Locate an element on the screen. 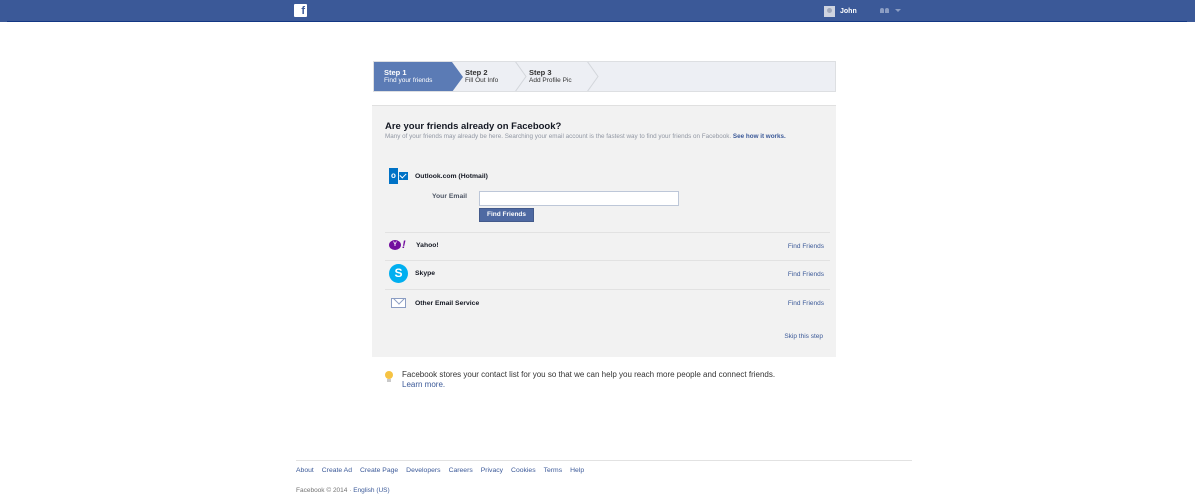  see-how-it-works-link: See how it works. is located at coordinates (759, 136).